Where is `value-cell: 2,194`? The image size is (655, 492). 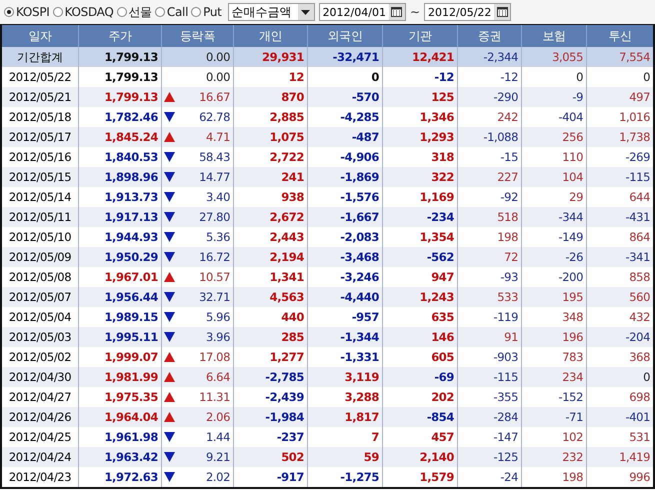
value-cell: 2,194 is located at coordinates (271, 257).